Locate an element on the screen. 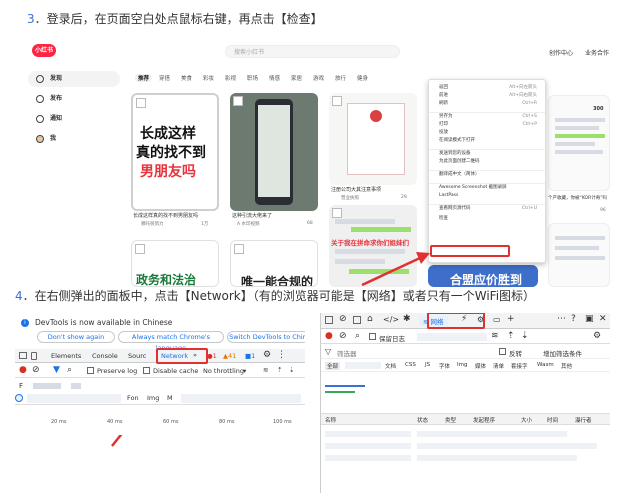  filter-type-media: M is located at coordinates (170, 398).